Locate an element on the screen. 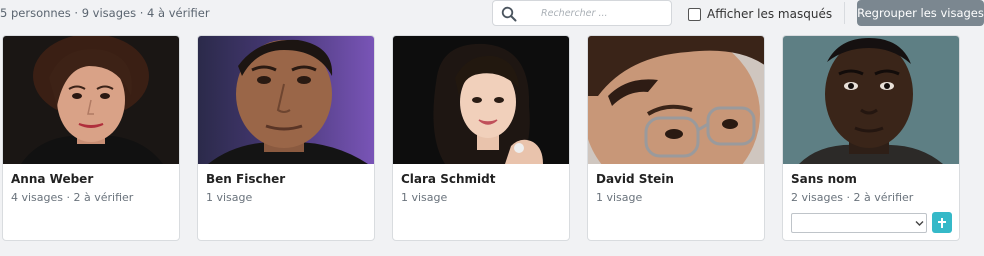  person-name: Clara Schmidt is located at coordinates (448, 179).